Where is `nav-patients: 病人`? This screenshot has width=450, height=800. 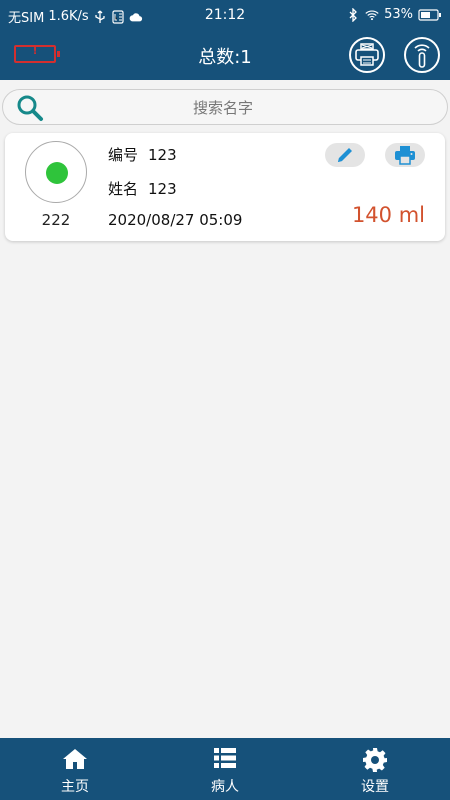
nav-patients: 病人 is located at coordinates (225, 769).